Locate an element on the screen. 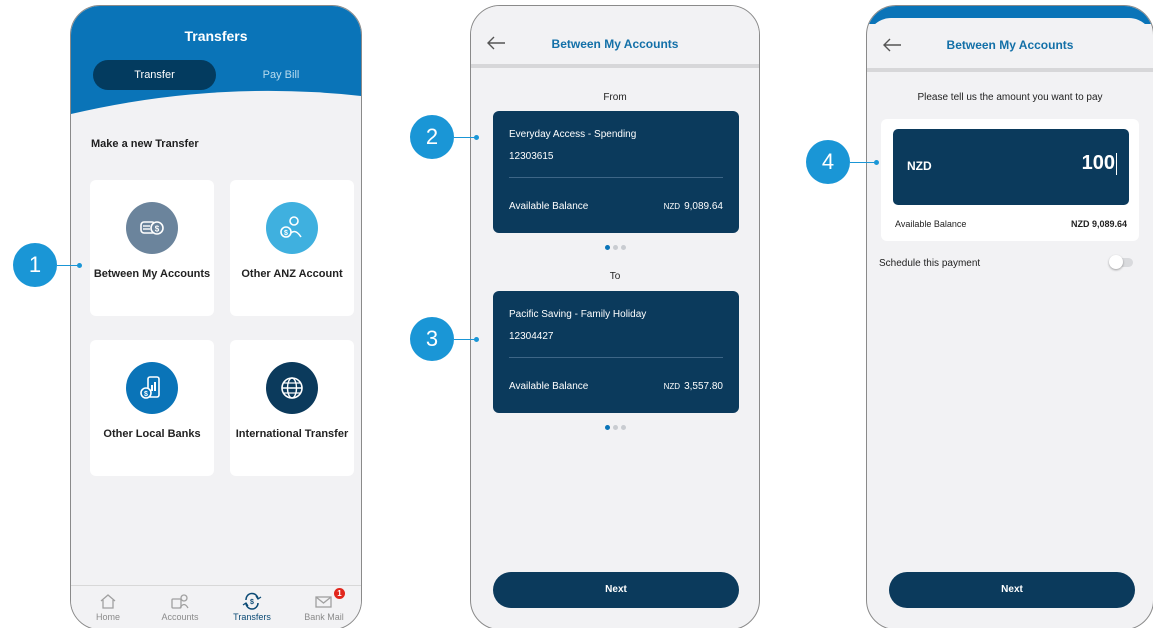 The width and height of the screenshot is (1153, 628). nav-bank-mail: 1 Bank Mail is located at coordinates (324, 605).